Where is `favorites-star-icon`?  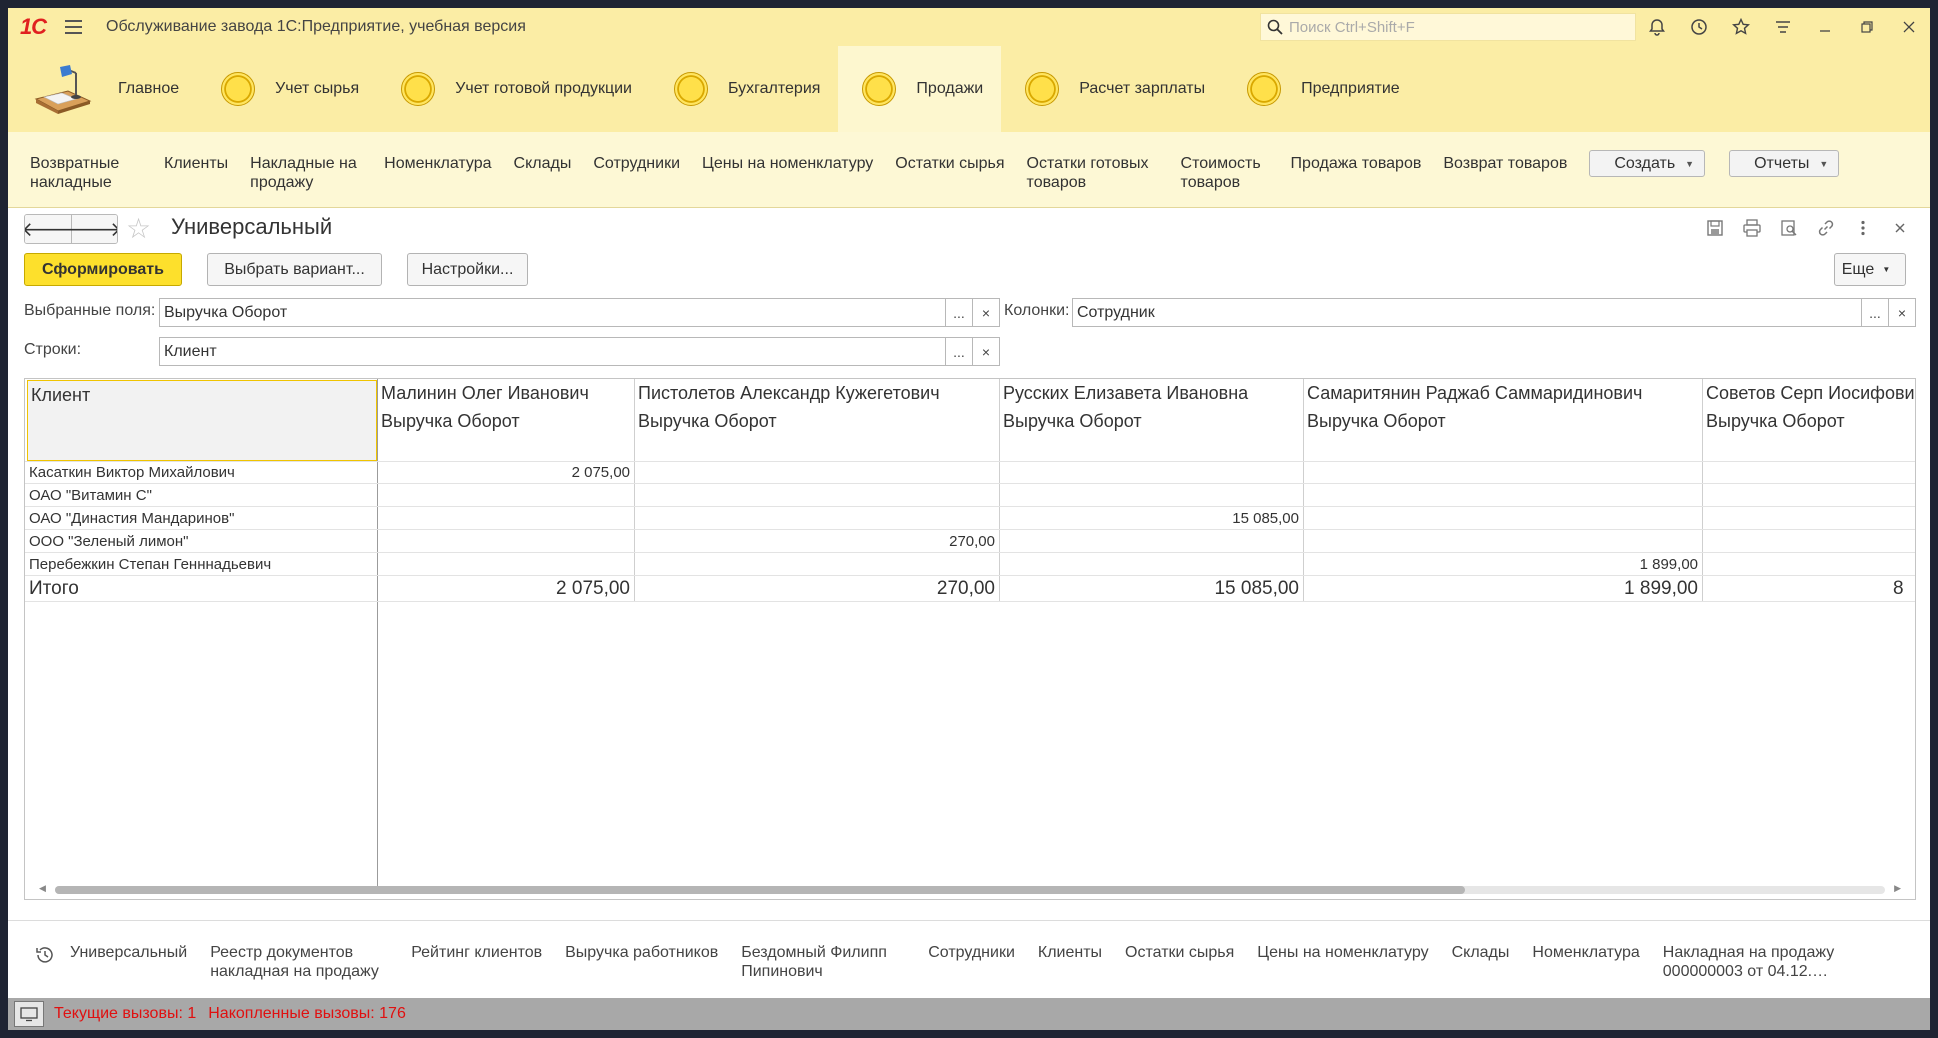 favorites-star-icon is located at coordinates (1741, 27).